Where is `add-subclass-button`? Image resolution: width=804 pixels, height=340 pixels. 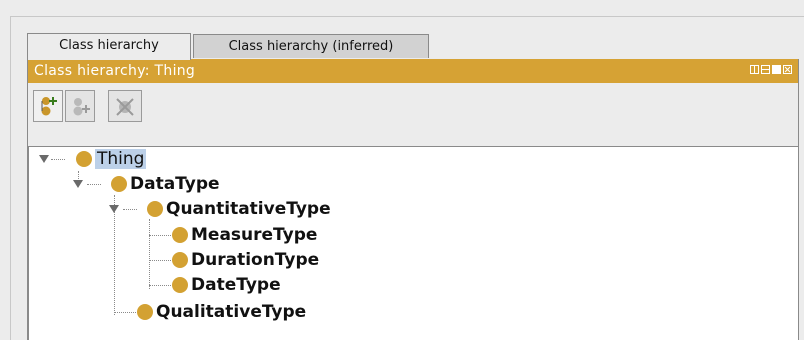 add-subclass-button is located at coordinates (48, 106).